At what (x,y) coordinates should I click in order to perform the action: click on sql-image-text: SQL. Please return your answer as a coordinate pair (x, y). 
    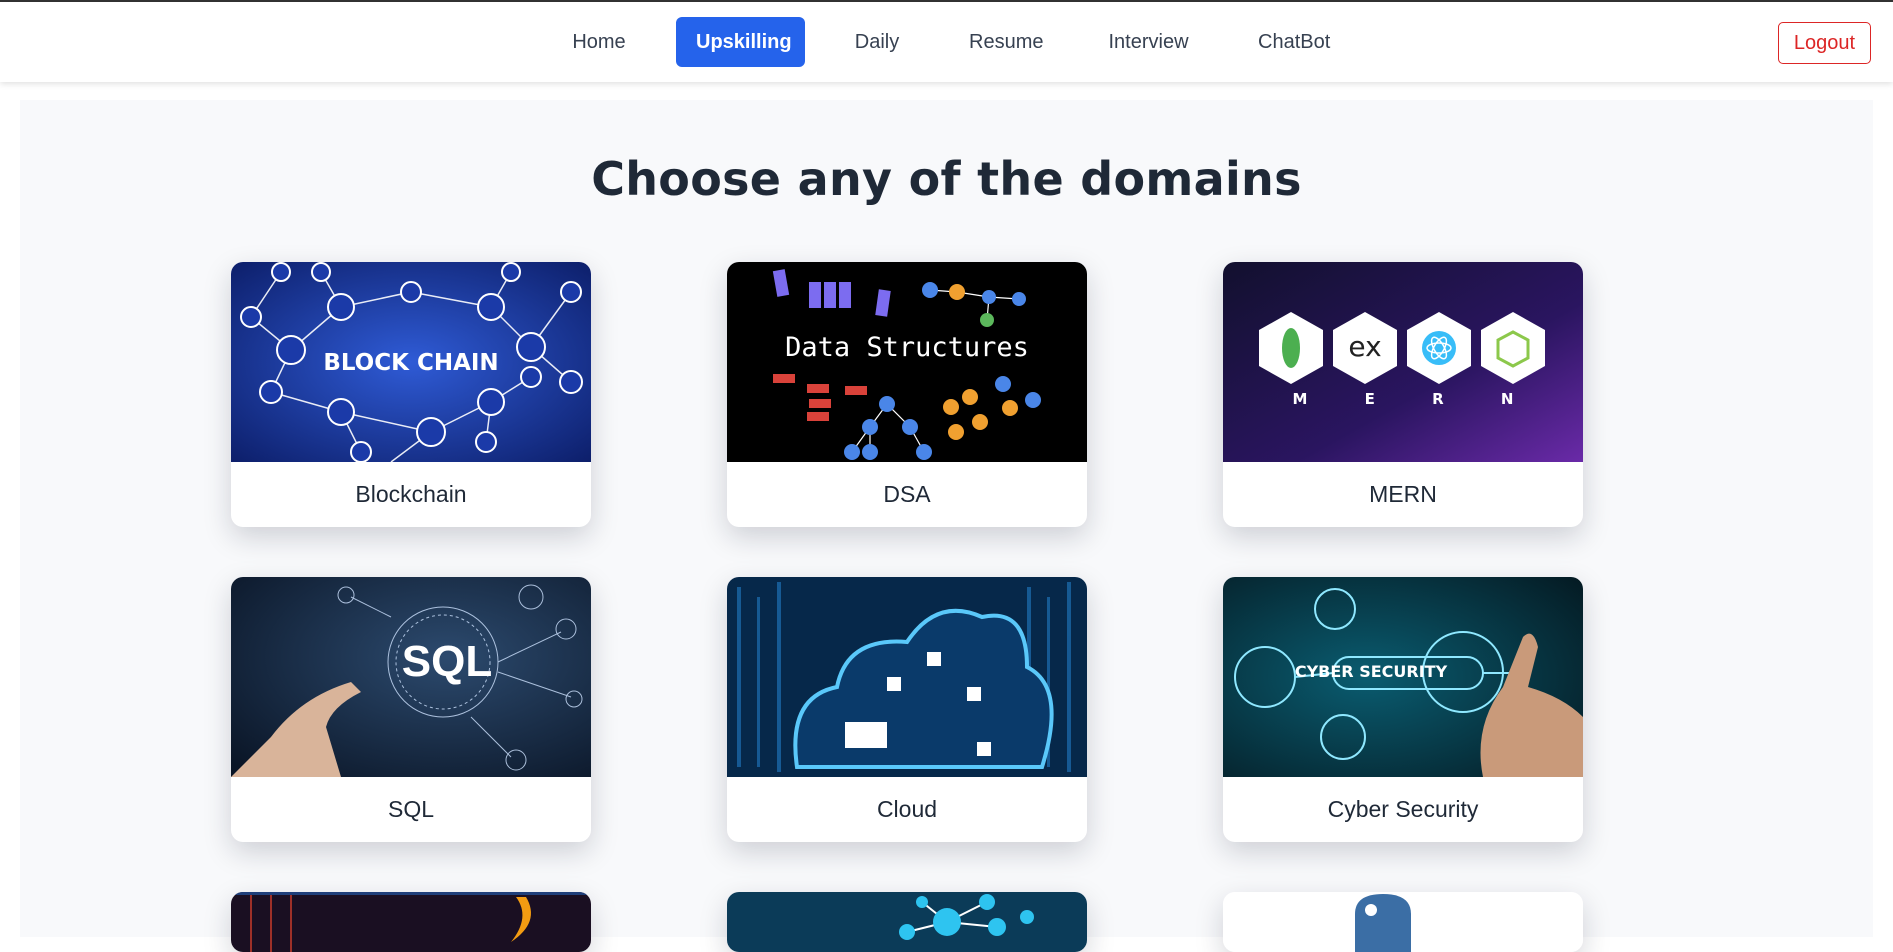
    Looking at the image, I should click on (447, 661).